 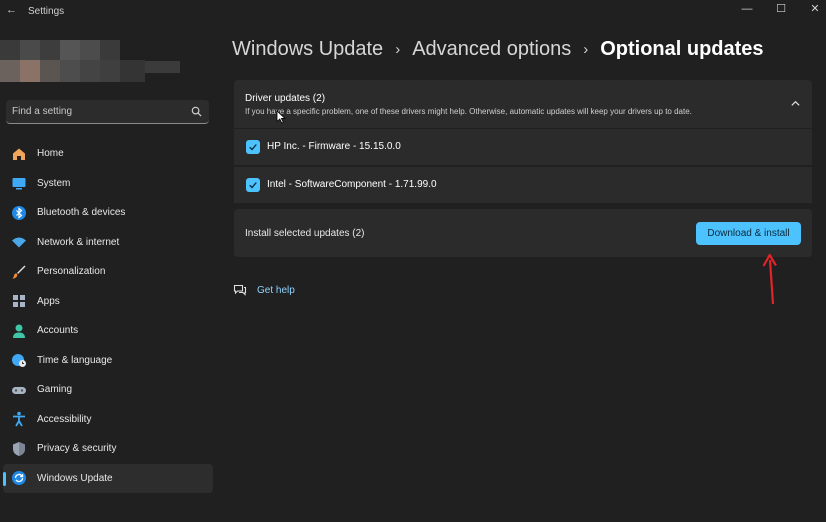 I want to click on home-icon, so click(x=19, y=154).